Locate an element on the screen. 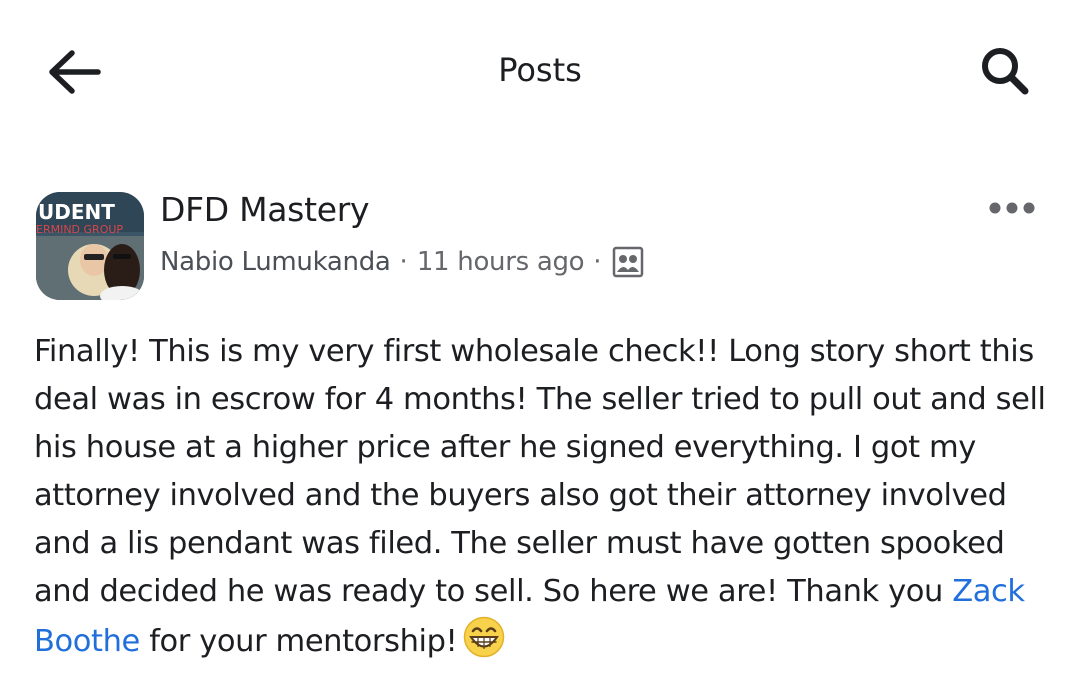 The width and height of the screenshot is (1080, 677). post-text-end: for your mentorship! is located at coordinates (298, 641).